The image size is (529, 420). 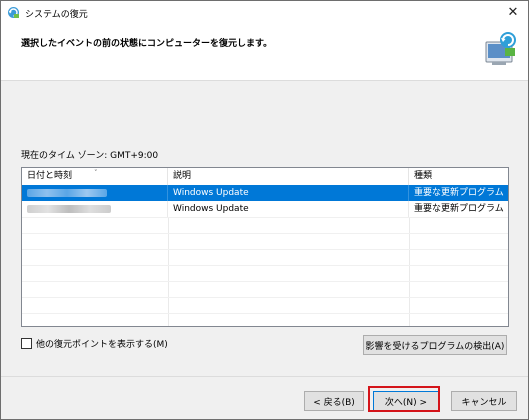 I want to click on sort-arrow-icon: ˅, so click(x=96, y=173).